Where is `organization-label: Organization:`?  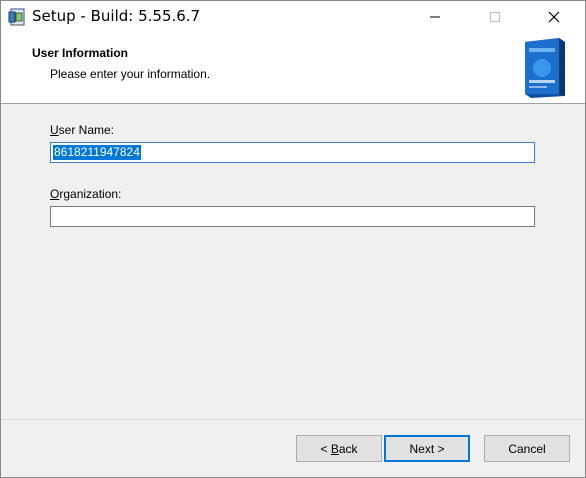
organization-label: Organization: is located at coordinates (85, 194).